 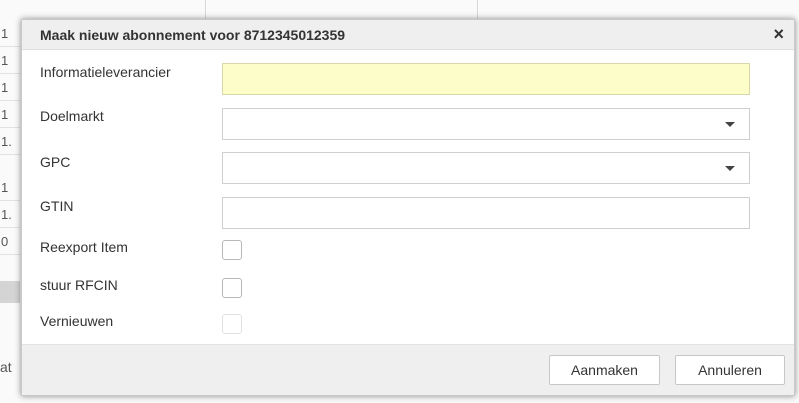 What do you see at coordinates (486, 168) in the screenshot?
I see `gpc-select` at bounding box center [486, 168].